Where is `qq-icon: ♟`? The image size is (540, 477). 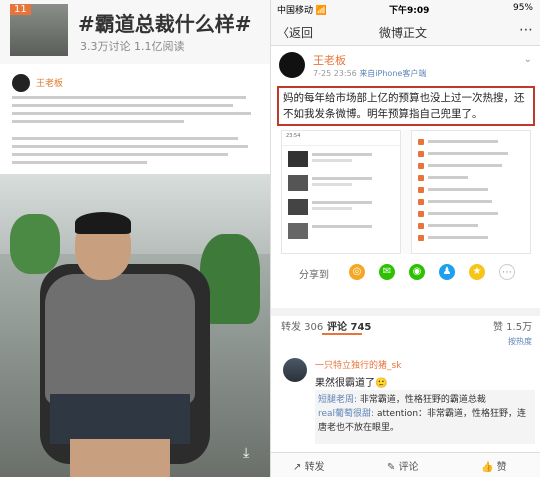
qq-icon: ♟ is located at coordinates (447, 272).